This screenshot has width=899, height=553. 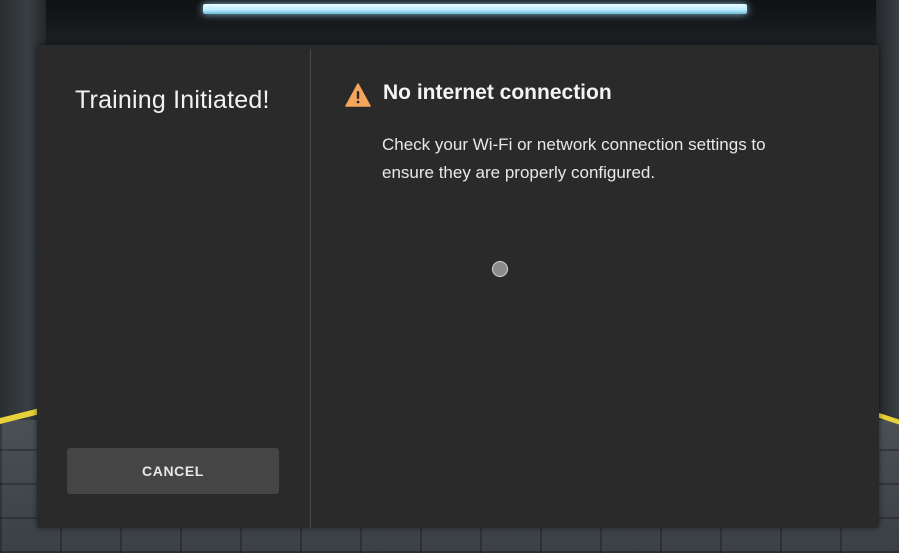 What do you see at coordinates (172, 100) in the screenshot?
I see `dialog-title: Training Initiated!` at bounding box center [172, 100].